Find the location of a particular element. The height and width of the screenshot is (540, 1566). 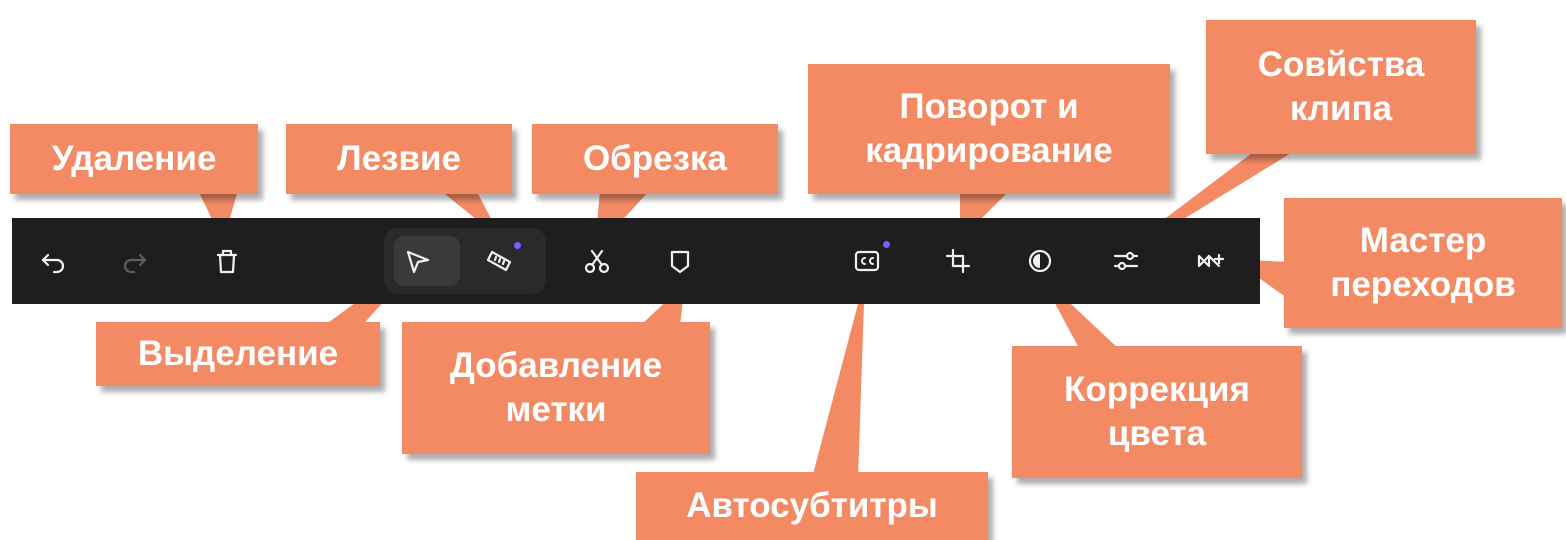

transition-wizard-button is located at coordinates (1211, 261).